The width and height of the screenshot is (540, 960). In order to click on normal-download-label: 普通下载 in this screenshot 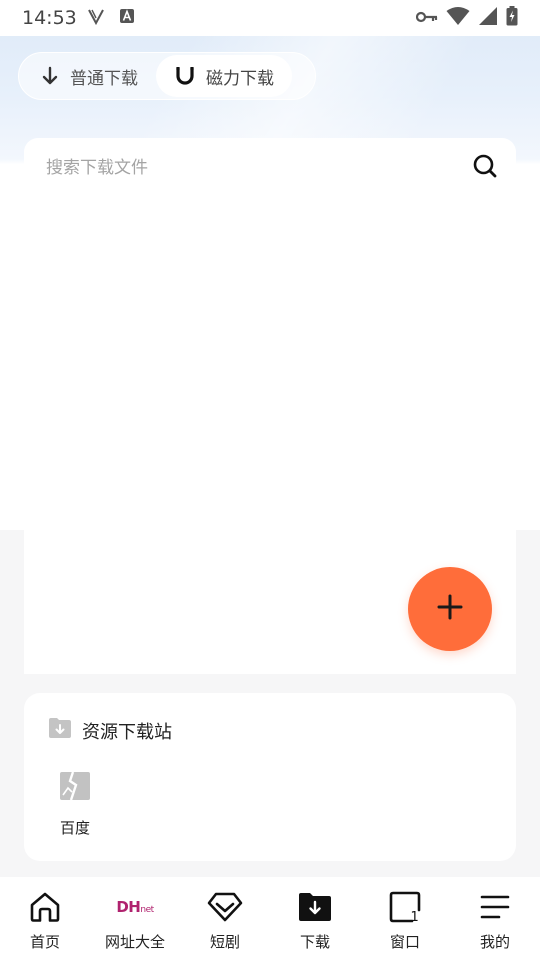, I will do `click(104, 78)`.